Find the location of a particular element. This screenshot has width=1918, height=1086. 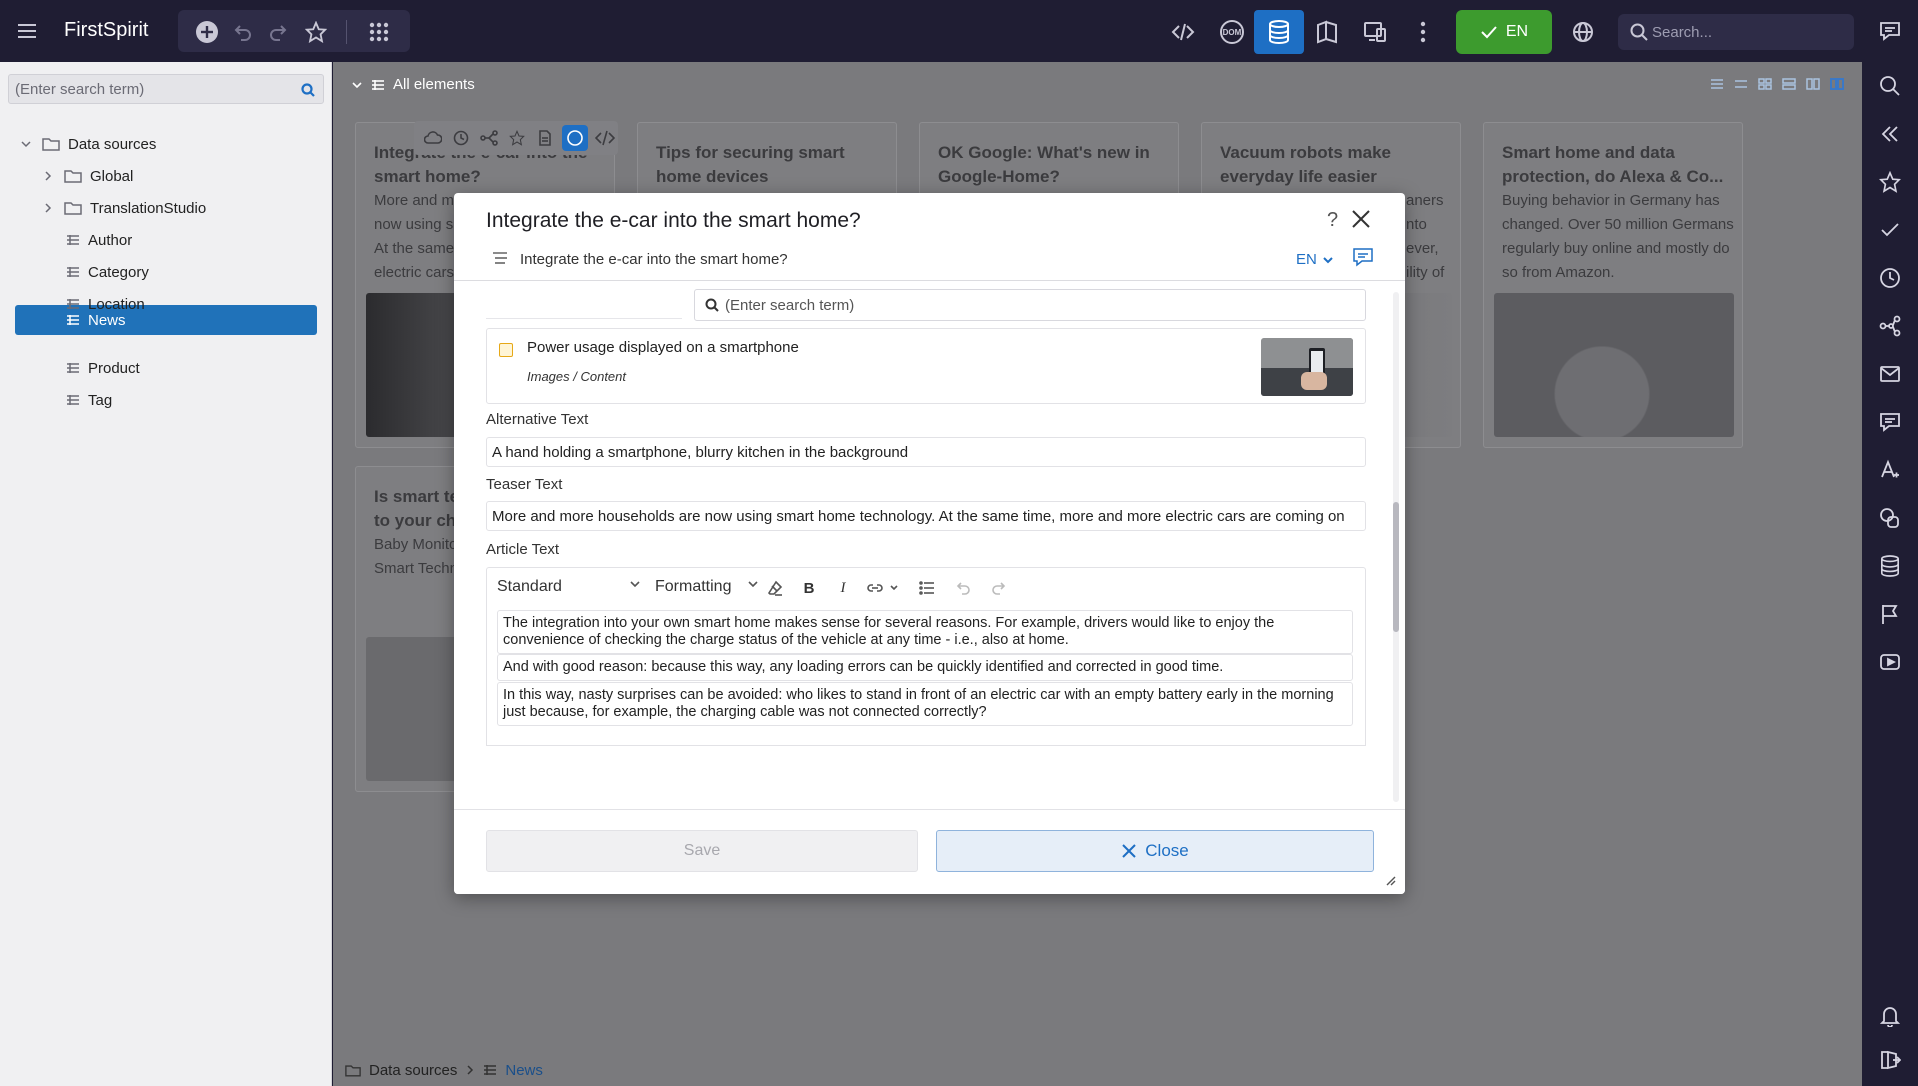

tree-item-label: Data sources is located at coordinates (112, 144).